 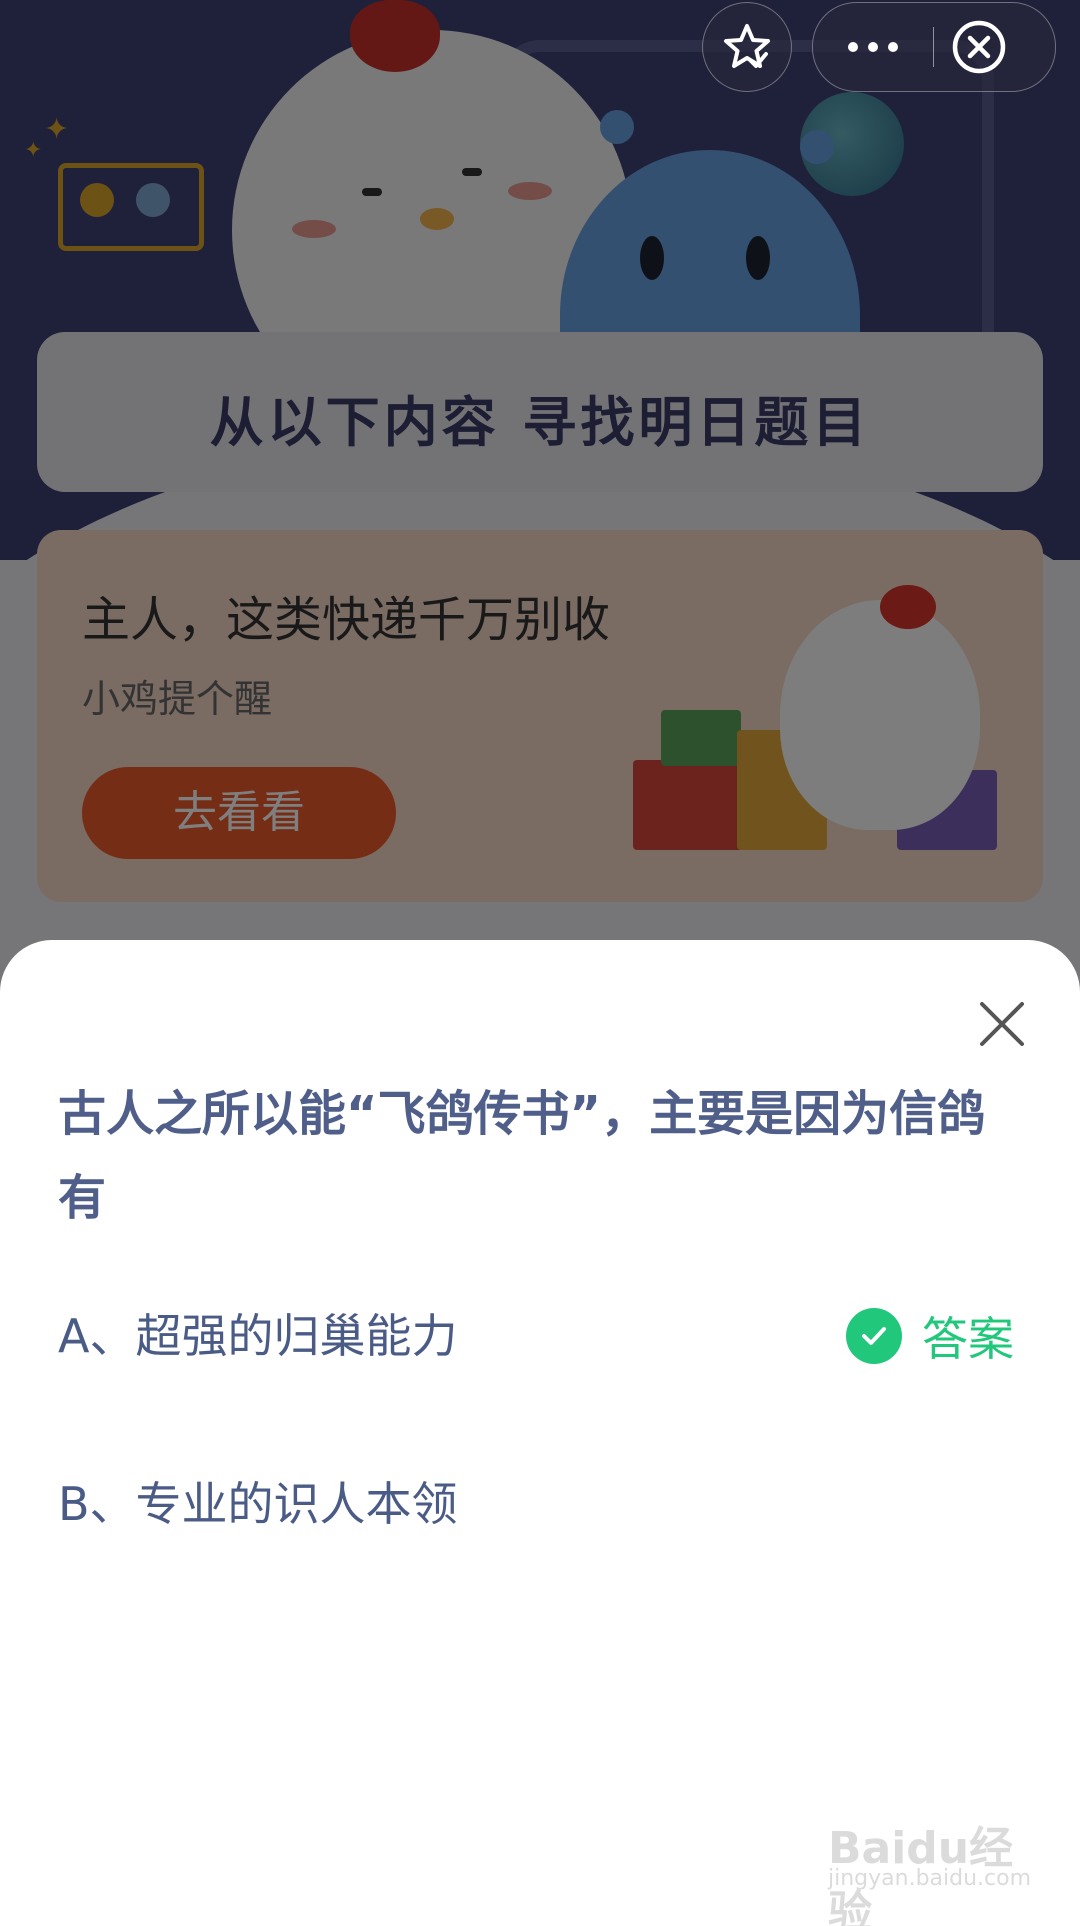 I want to click on answer-badge: 答案, so click(x=930, y=1336).